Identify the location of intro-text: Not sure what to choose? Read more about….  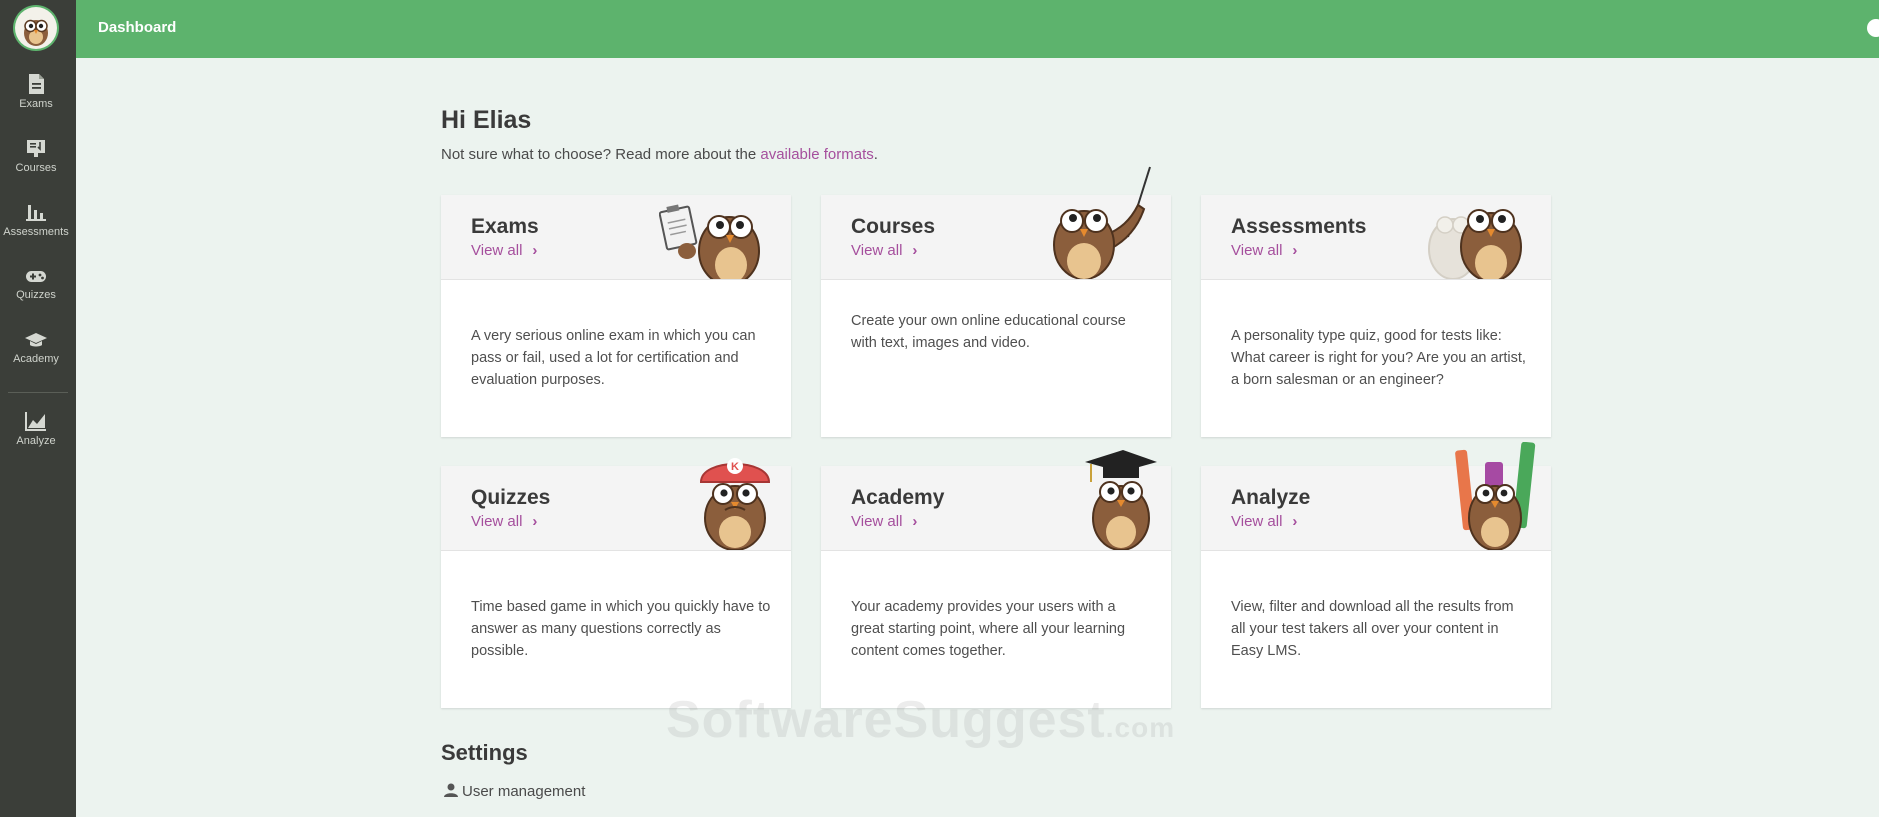
(659, 154).